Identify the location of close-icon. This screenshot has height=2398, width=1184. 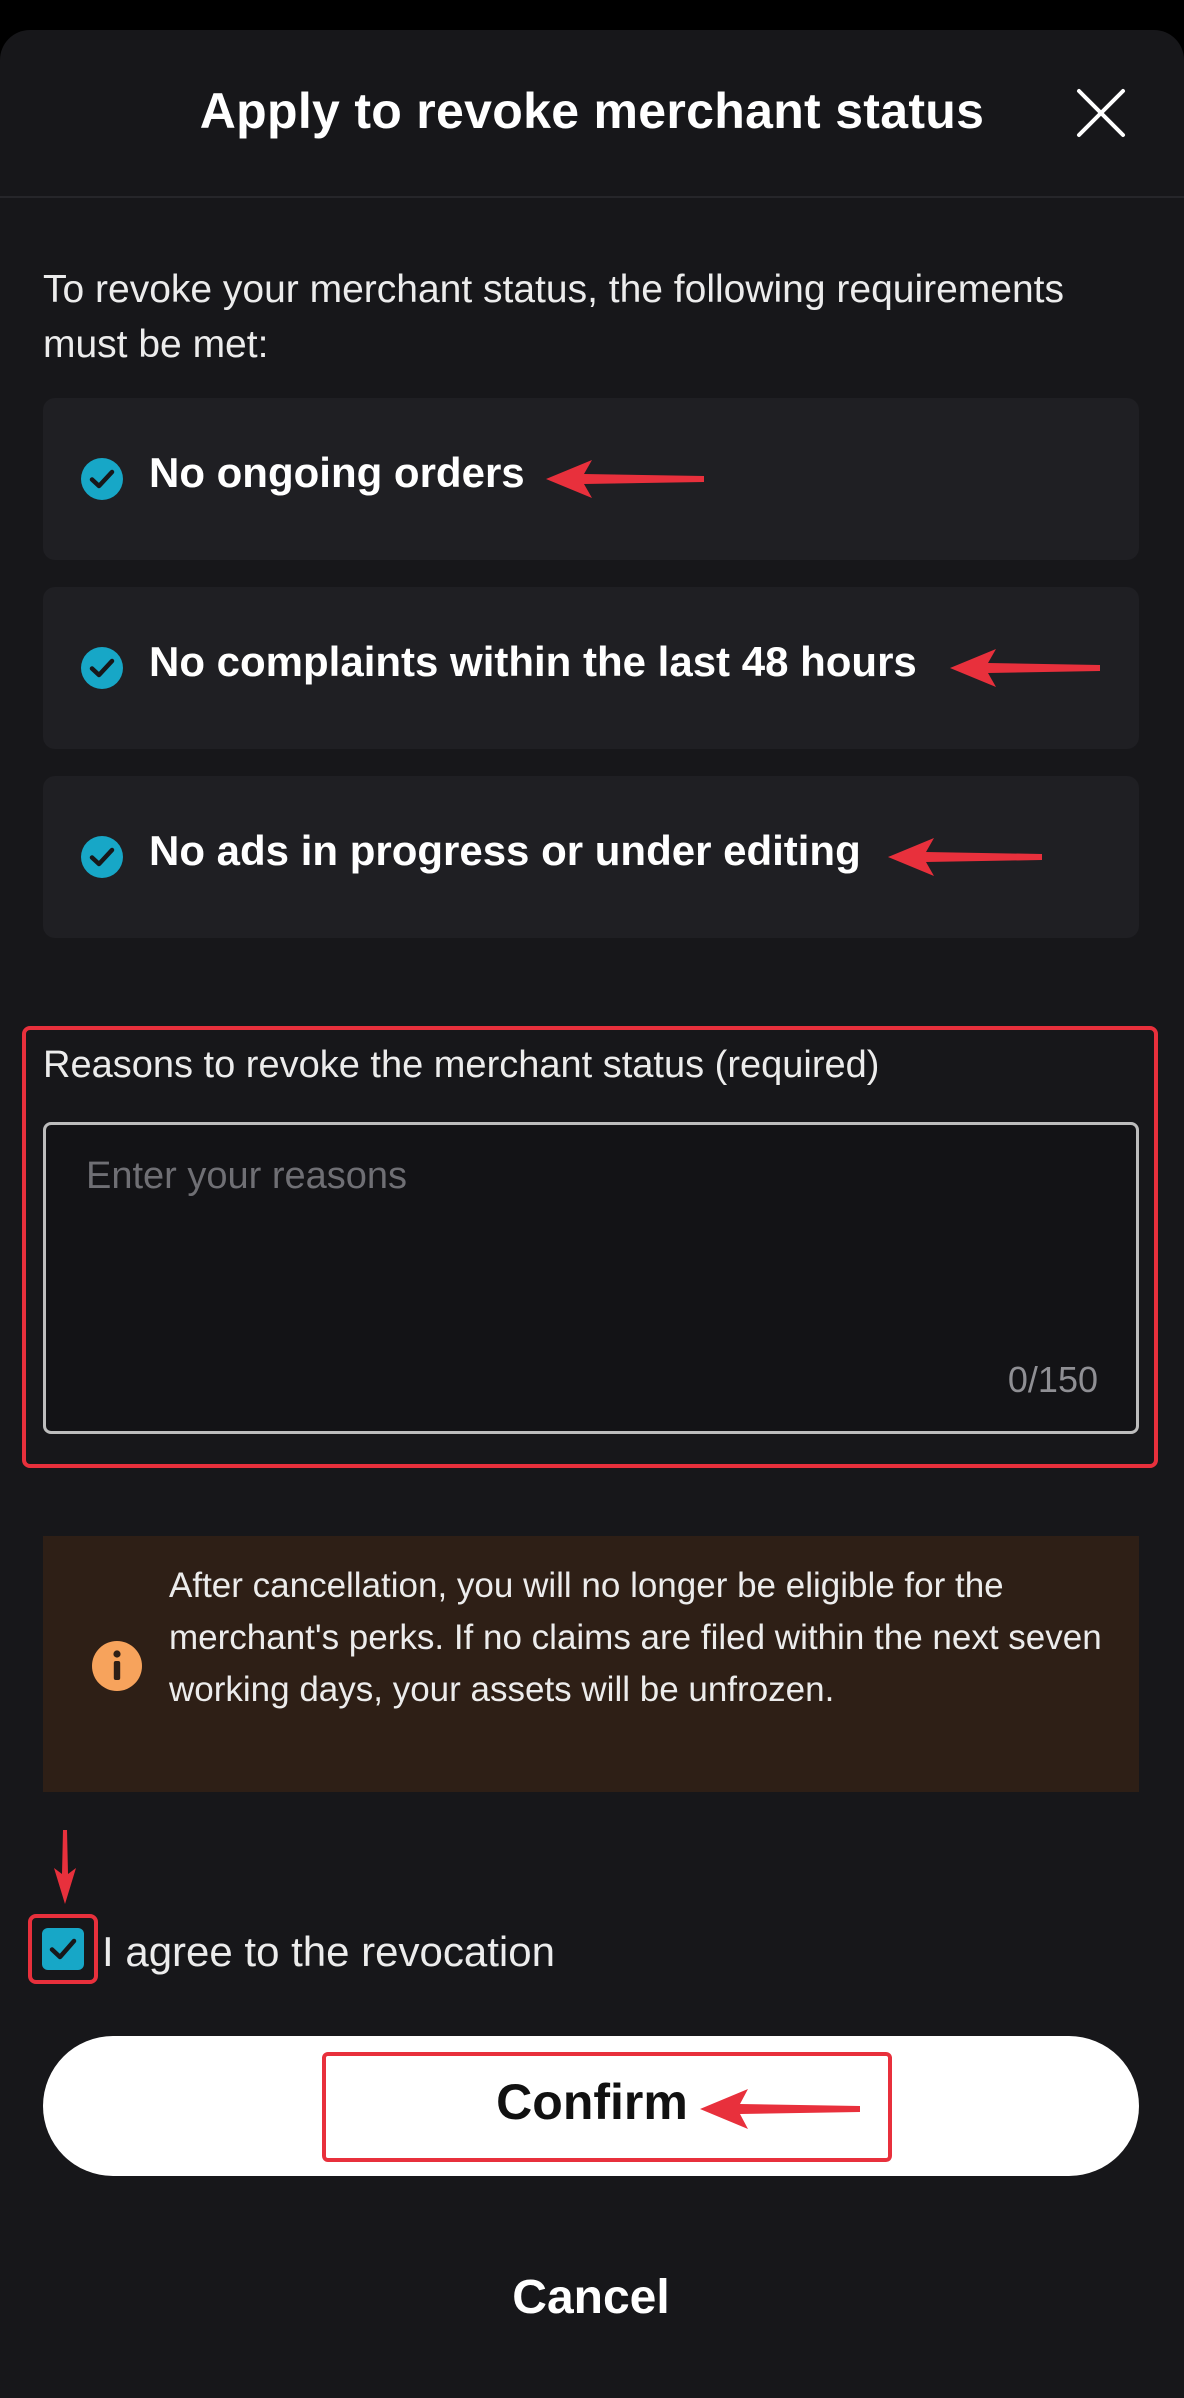
(1101, 113).